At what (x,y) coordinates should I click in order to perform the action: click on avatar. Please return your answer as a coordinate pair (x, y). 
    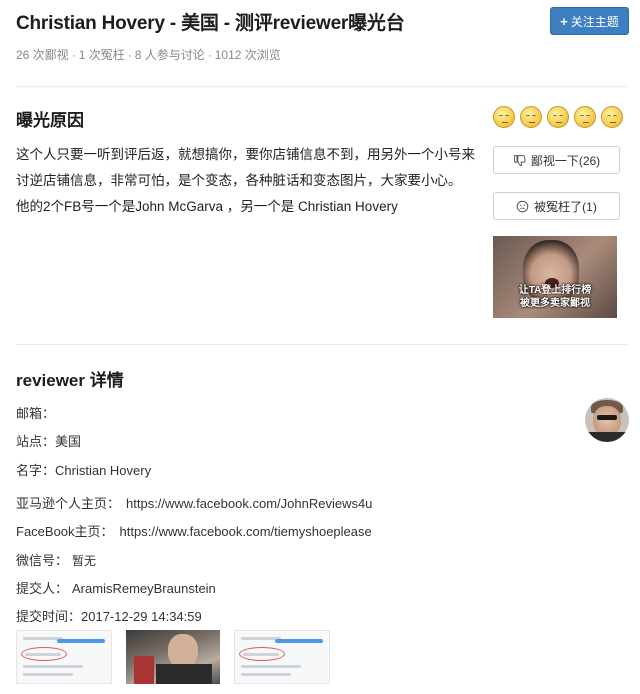
    Looking at the image, I should click on (607, 420).